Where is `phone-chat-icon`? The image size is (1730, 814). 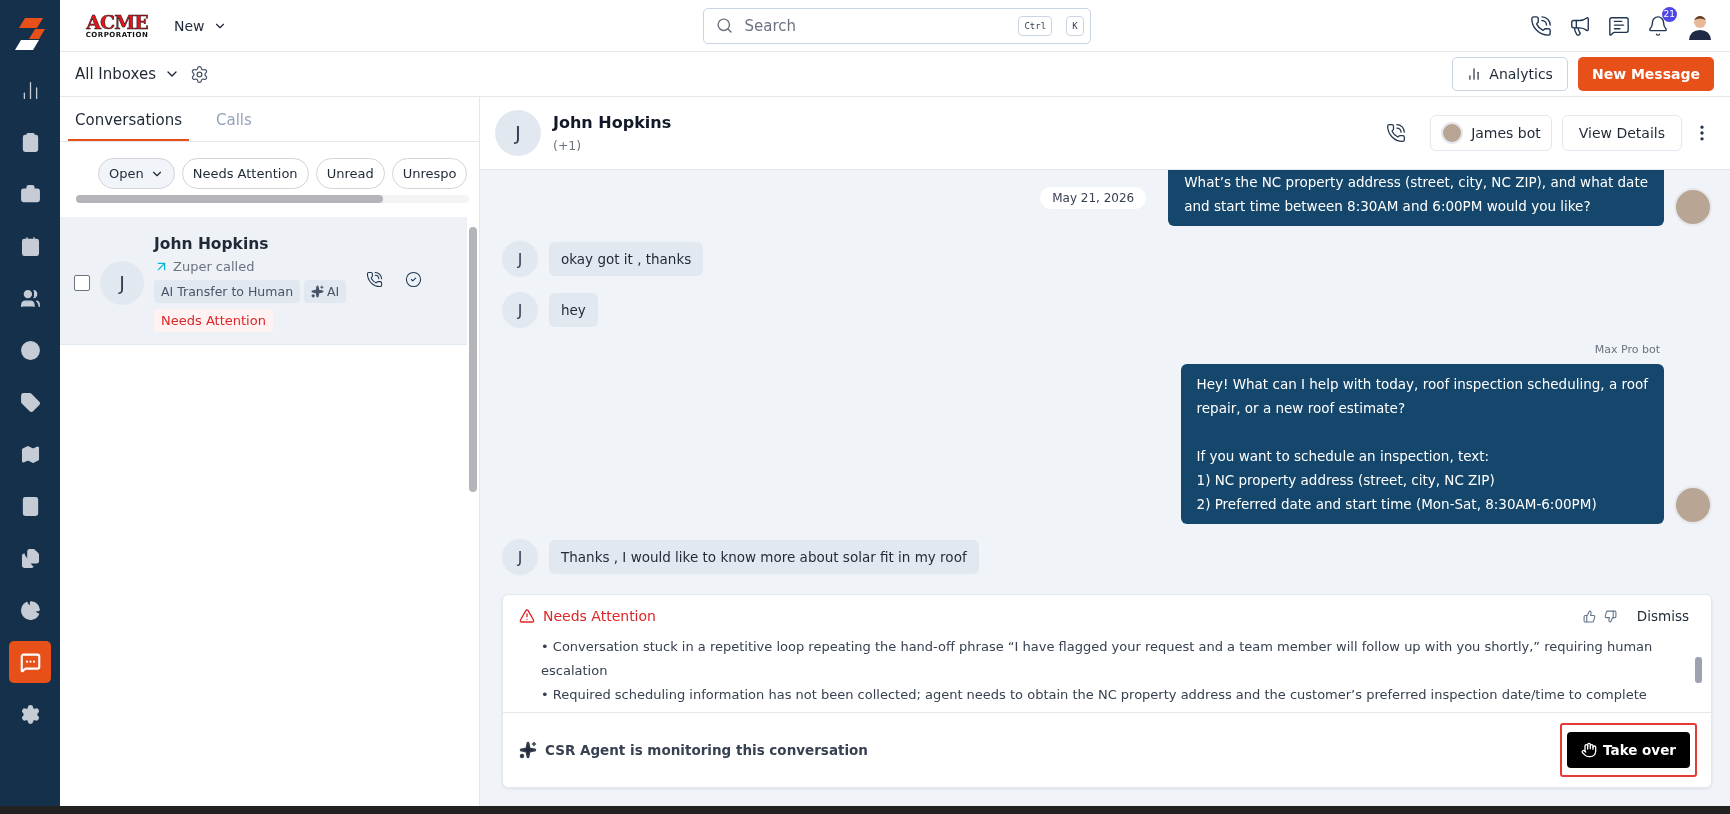
phone-chat-icon is located at coordinates (30, 662).